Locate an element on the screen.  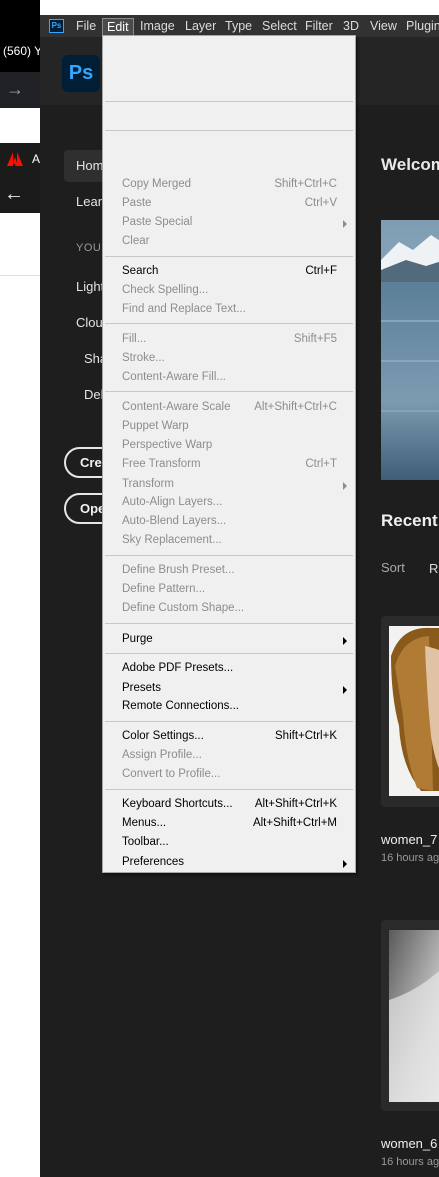
browser-tab-strip is located at coordinates (20, 36).